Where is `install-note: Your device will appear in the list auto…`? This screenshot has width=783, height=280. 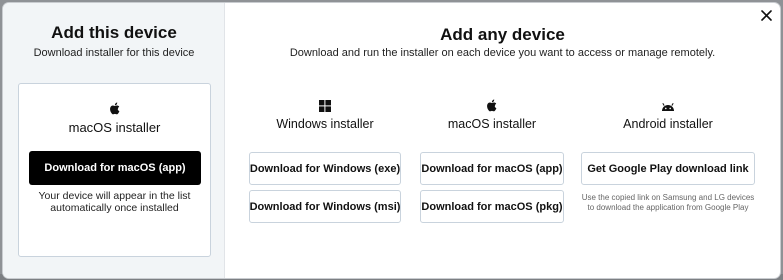
install-note: Your device will appear in the list auto… is located at coordinates (114, 202).